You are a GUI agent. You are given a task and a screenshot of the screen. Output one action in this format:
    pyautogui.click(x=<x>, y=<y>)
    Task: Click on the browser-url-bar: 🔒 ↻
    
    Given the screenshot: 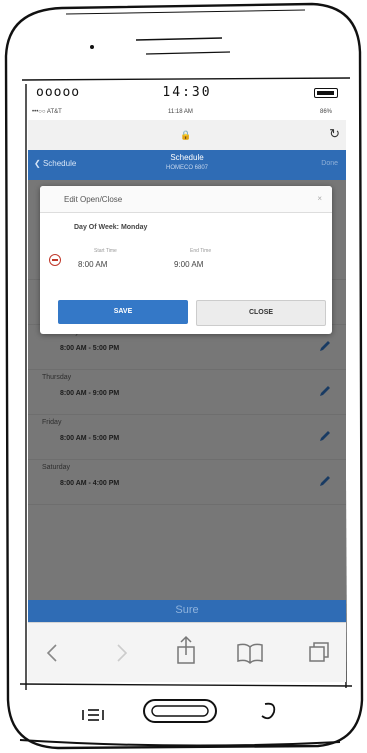 What is the action you would take?
    pyautogui.click(x=187, y=135)
    